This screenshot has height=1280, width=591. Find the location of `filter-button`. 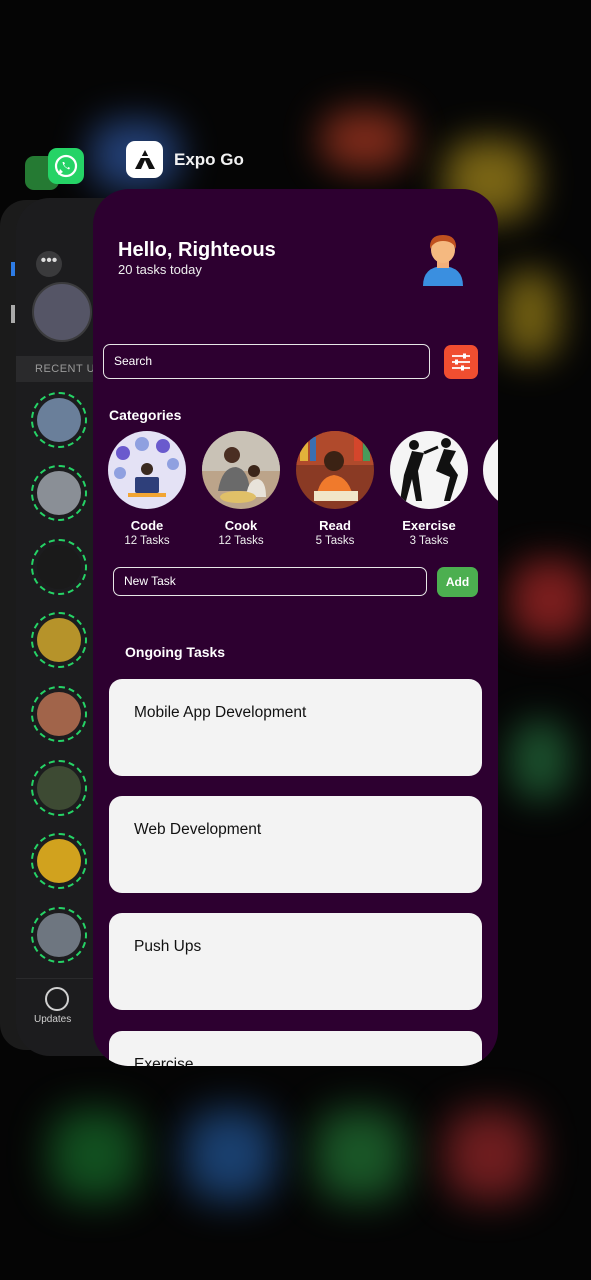

filter-button is located at coordinates (461, 362).